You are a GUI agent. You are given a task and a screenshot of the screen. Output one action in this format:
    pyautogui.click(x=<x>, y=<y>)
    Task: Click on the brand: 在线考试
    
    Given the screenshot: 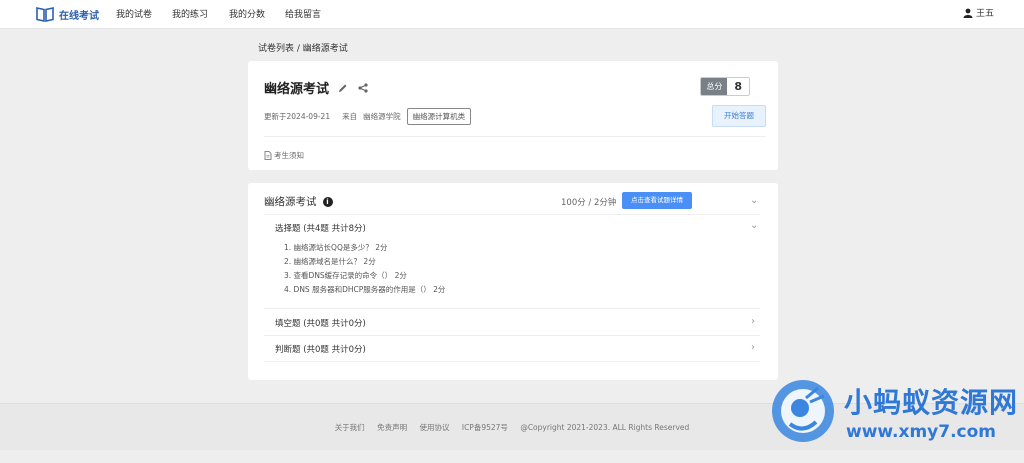 What is the action you would take?
    pyautogui.click(x=67, y=14)
    